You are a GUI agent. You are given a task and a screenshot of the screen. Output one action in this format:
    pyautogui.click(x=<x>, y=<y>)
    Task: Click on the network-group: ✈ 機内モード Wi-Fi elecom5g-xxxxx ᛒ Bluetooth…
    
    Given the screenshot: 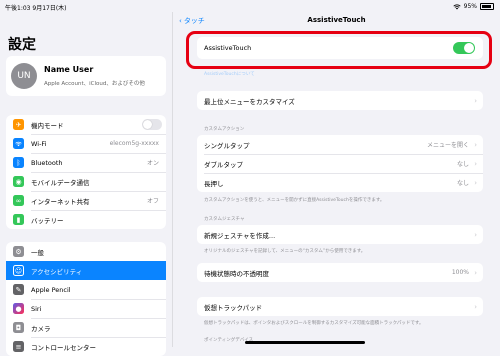 What is the action you would take?
    pyautogui.click(x=86, y=172)
    